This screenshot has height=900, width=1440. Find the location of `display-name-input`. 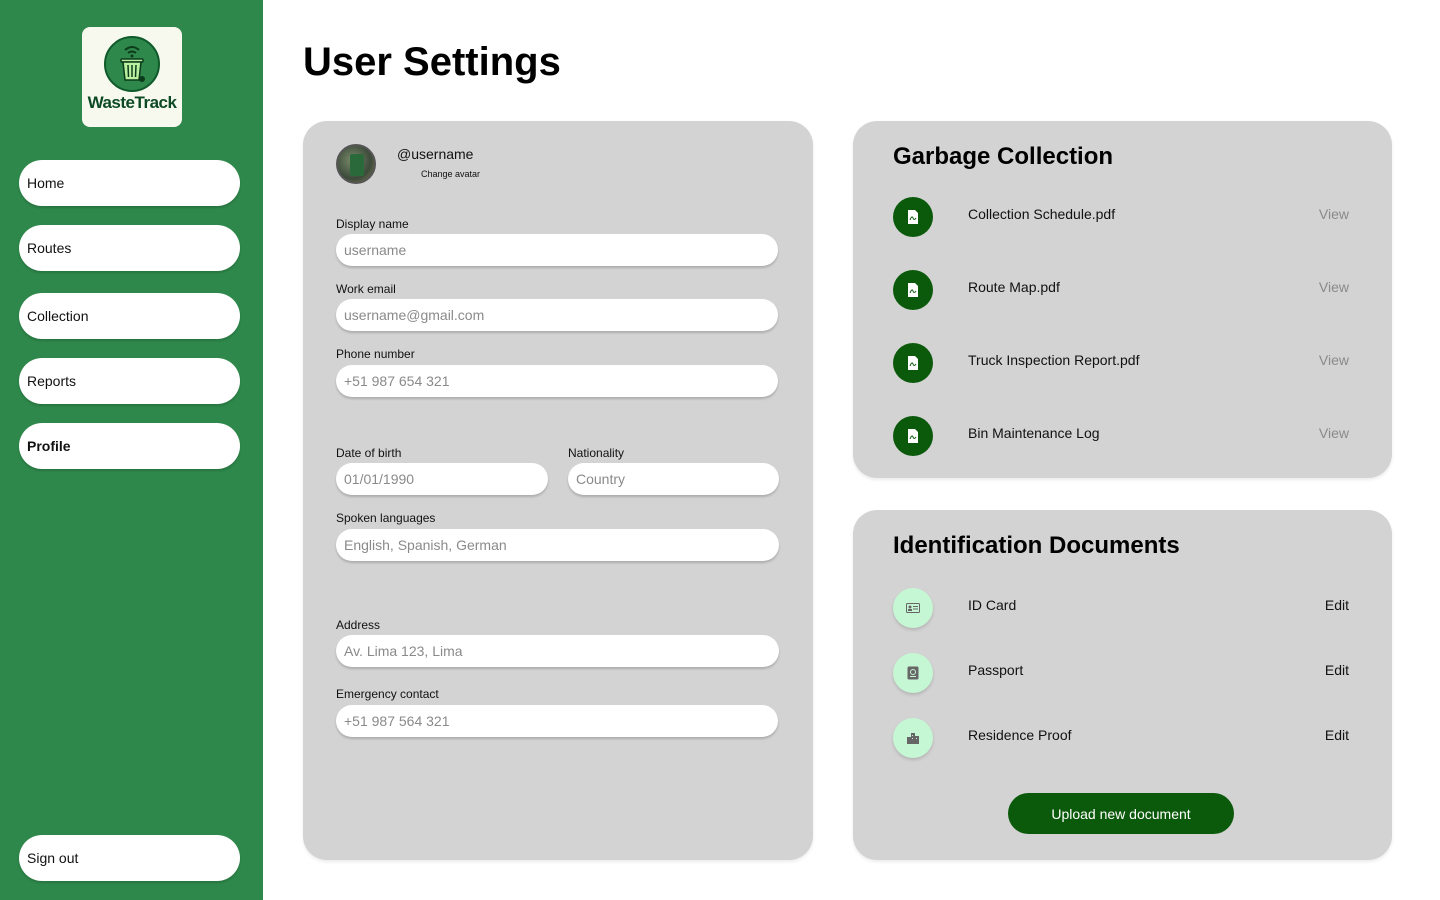

display-name-input is located at coordinates (557, 250).